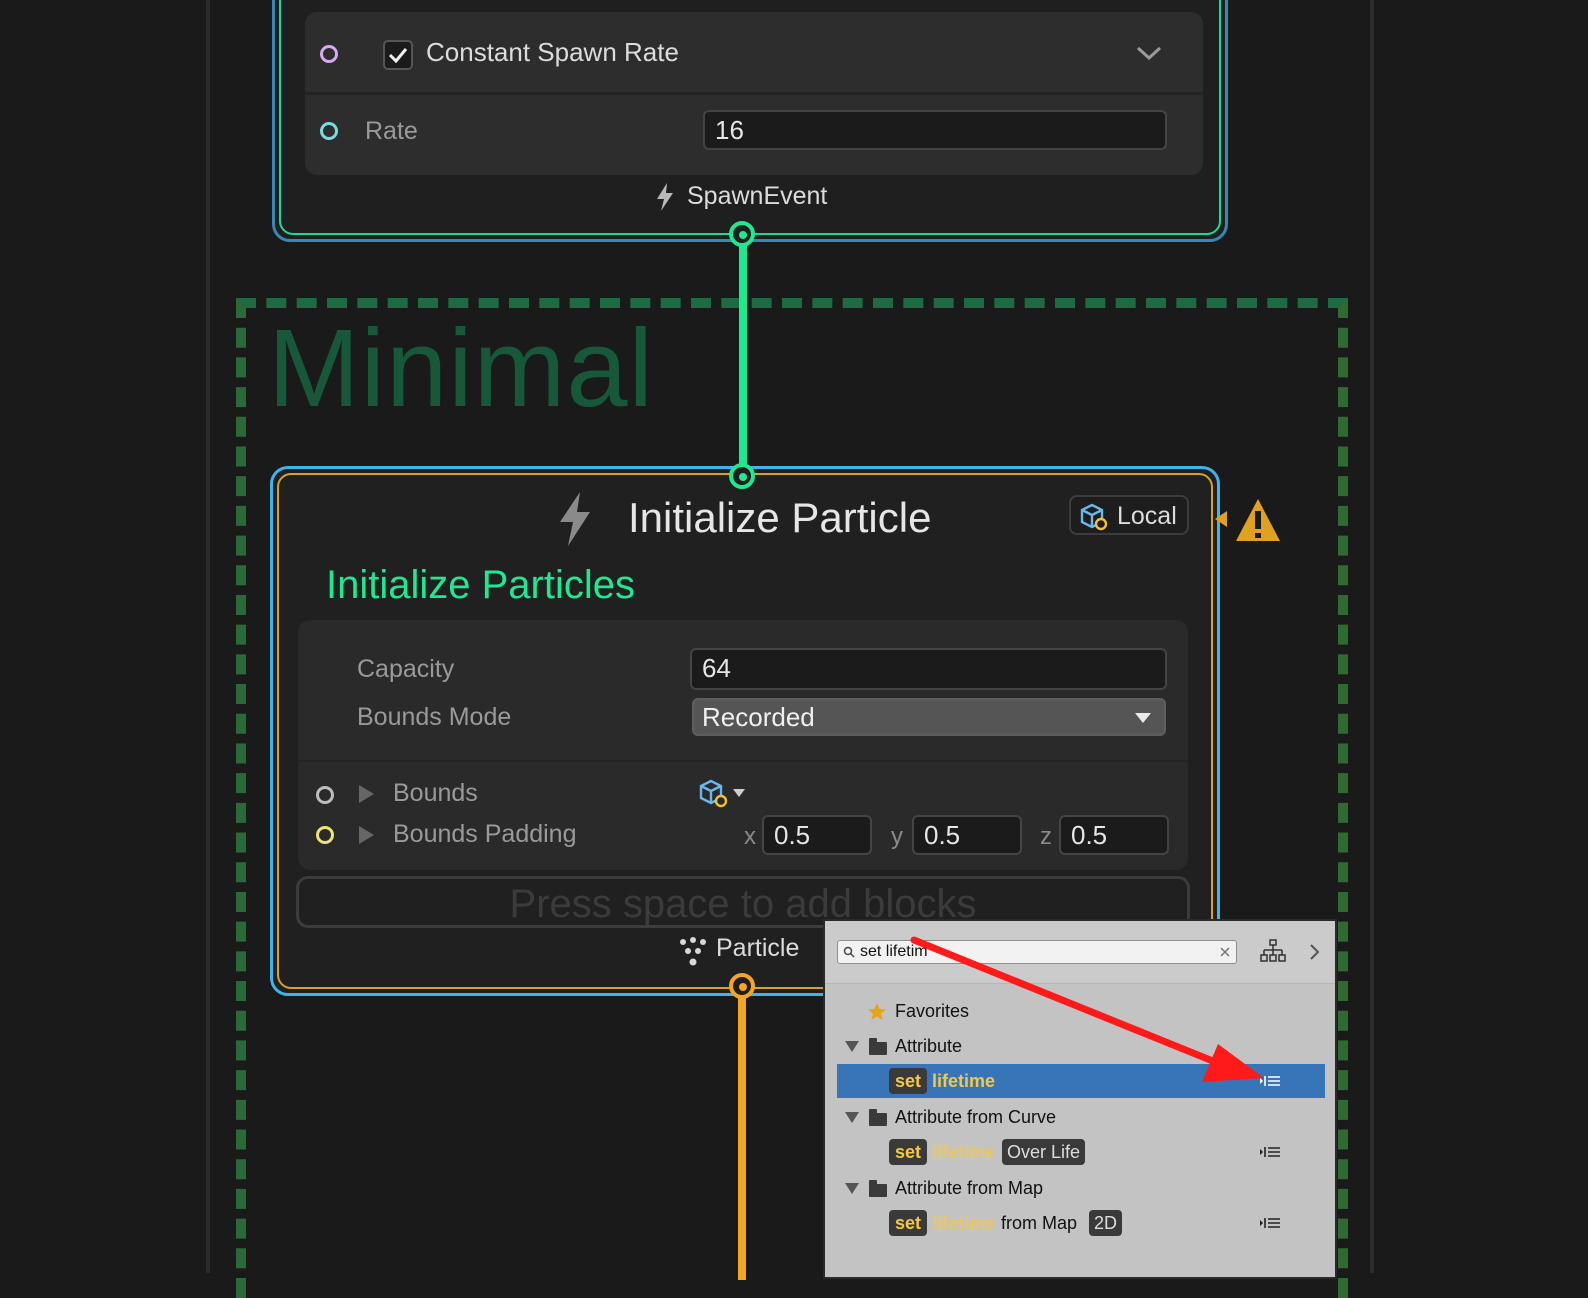 The image size is (1588, 1298). What do you see at coordinates (329, 131) in the screenshot?
I see `rate-port` at bounding box center [329, 131].